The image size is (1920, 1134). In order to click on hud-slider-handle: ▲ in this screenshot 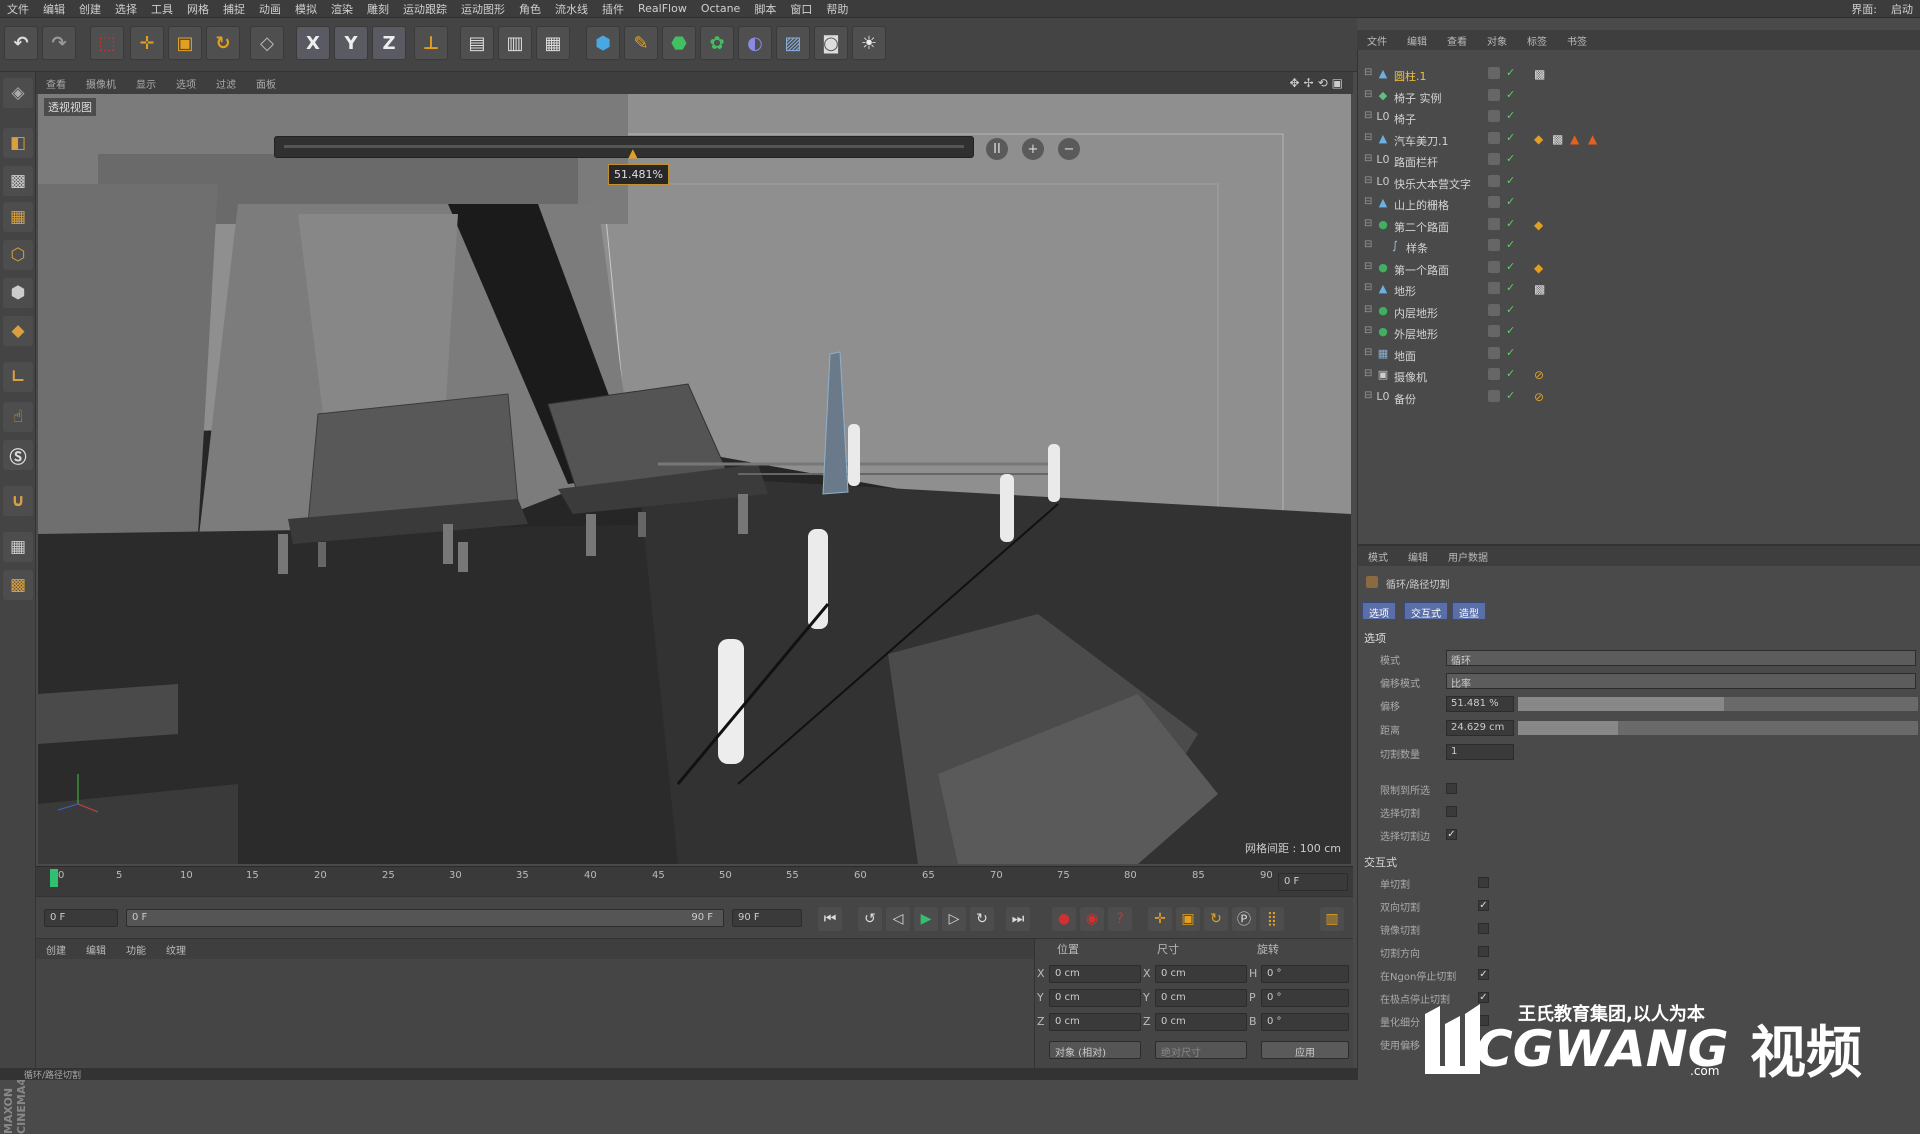, I will do `click(632, 153)`.